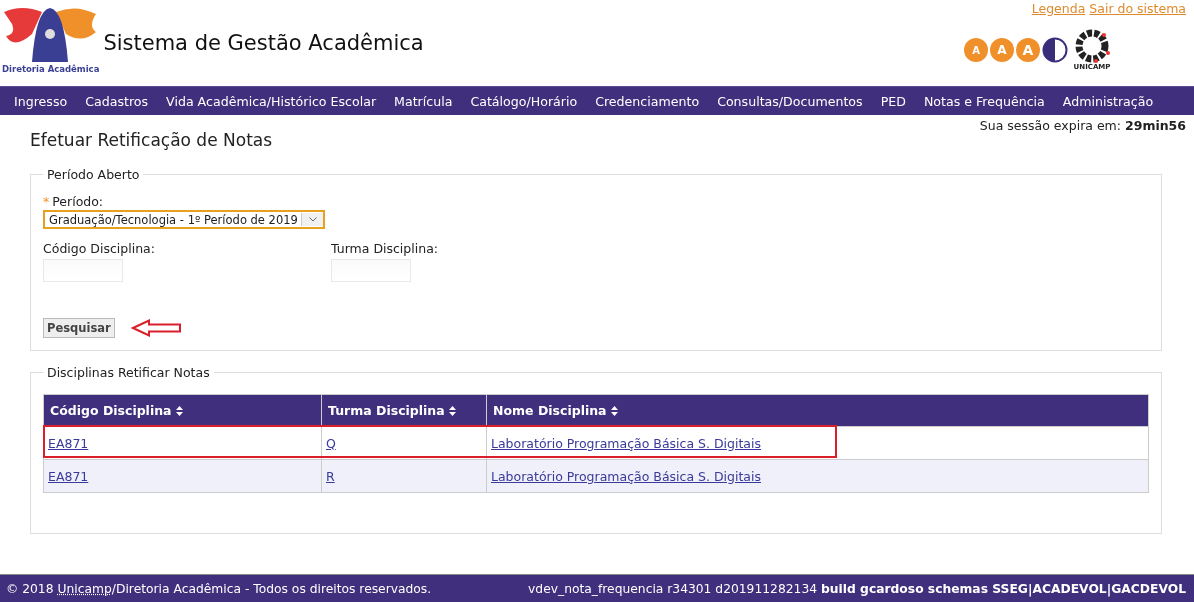  Describe the element at coordinates (331, 443) in the screenshot. I see `table-link: Q` at that location.